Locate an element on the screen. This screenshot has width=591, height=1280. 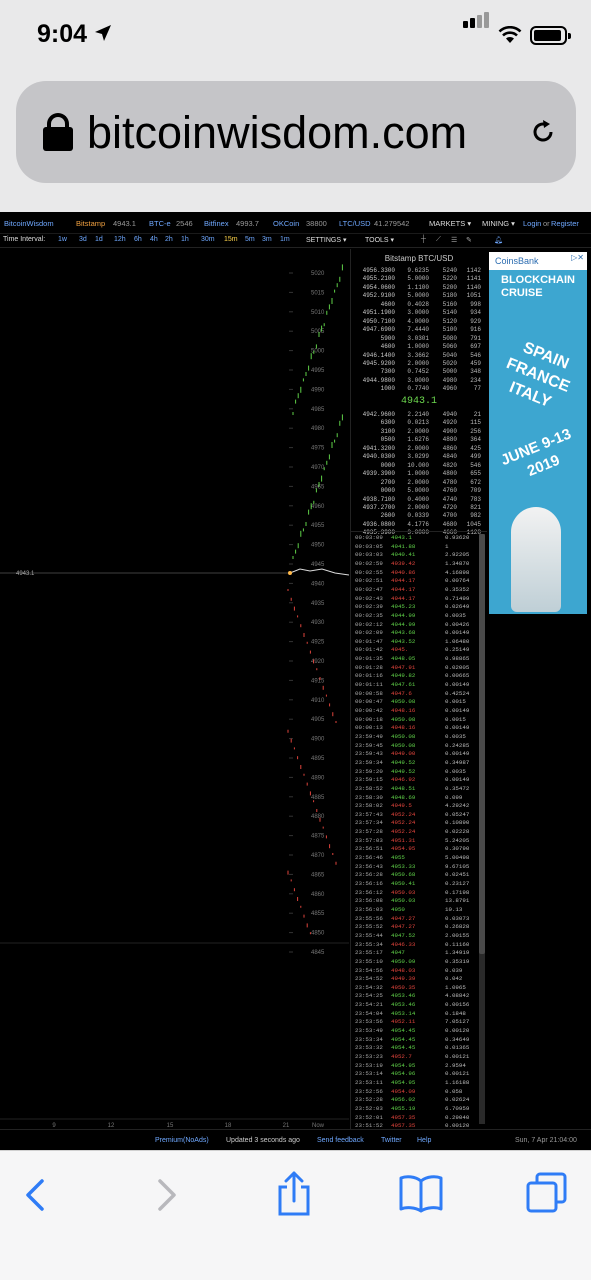
interval-5m: 5m is located at coordinates (250, 239).